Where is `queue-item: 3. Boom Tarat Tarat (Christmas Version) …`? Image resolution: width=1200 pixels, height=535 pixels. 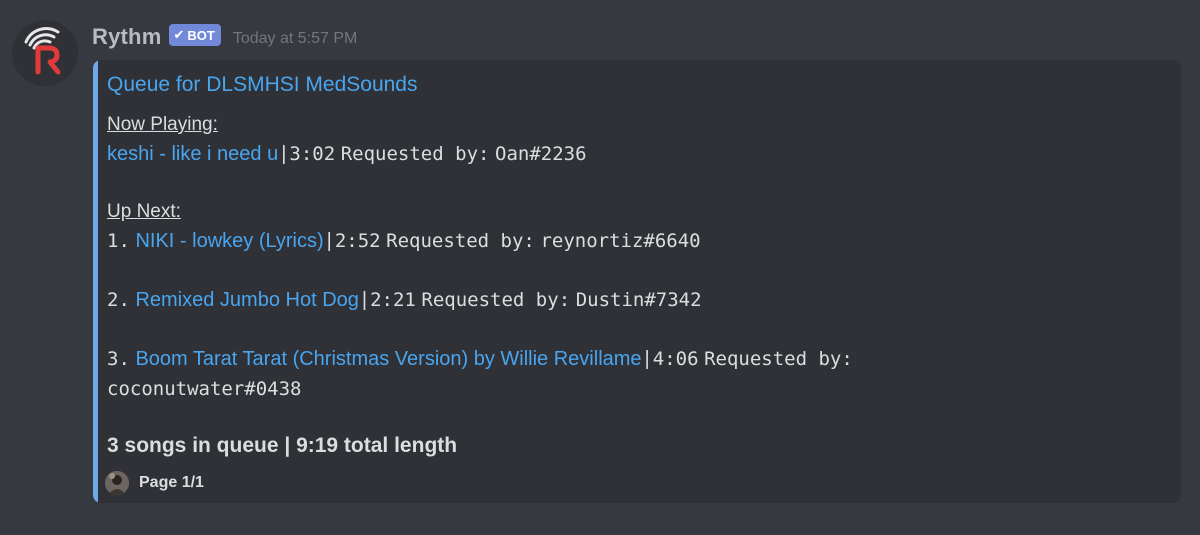 queue-item: 3. Boom Tarat Tarat (Christmas Version) … is located at coordinates (480, 359).